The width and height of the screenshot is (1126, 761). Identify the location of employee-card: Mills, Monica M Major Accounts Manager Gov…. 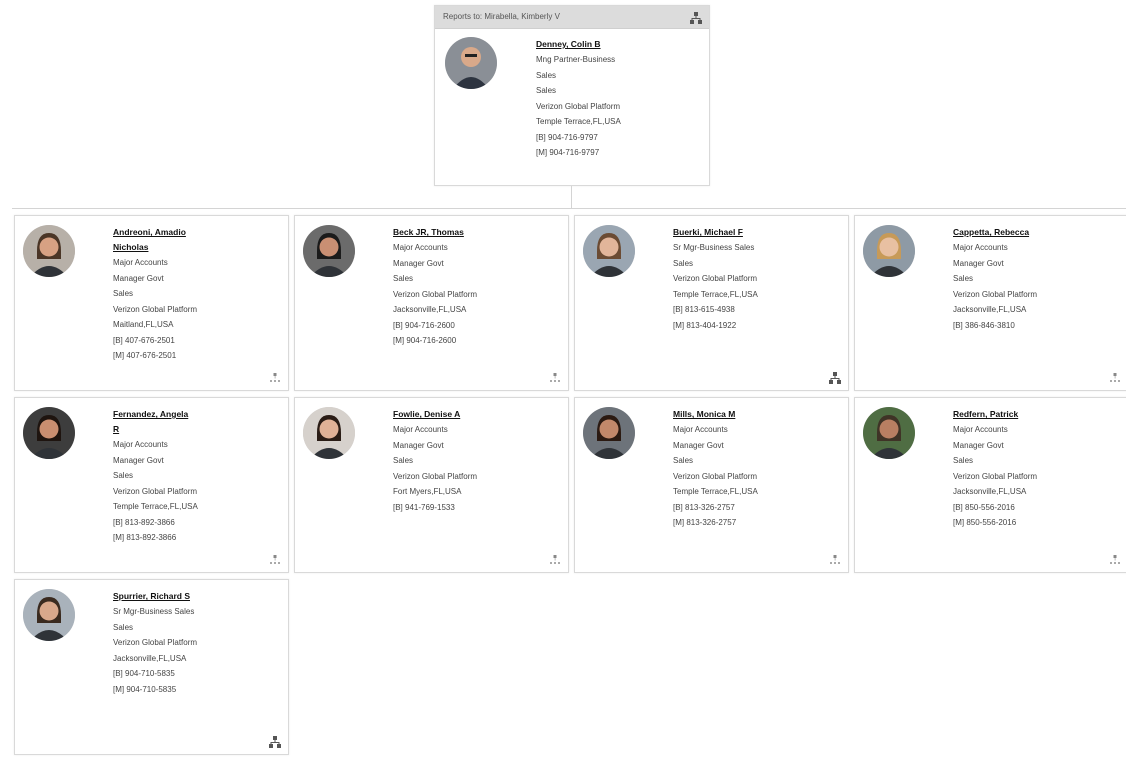
(711, 485).